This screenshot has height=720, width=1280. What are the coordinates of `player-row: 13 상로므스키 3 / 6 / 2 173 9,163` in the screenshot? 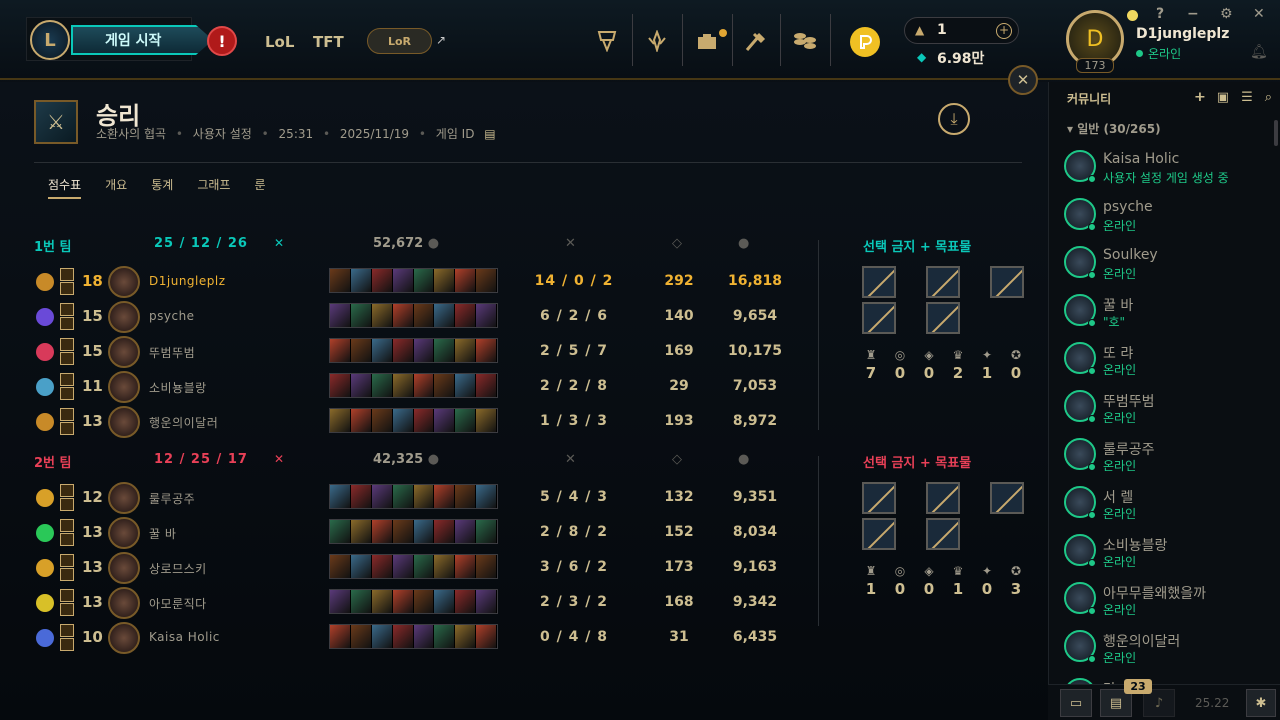 It's located at (410, 567).